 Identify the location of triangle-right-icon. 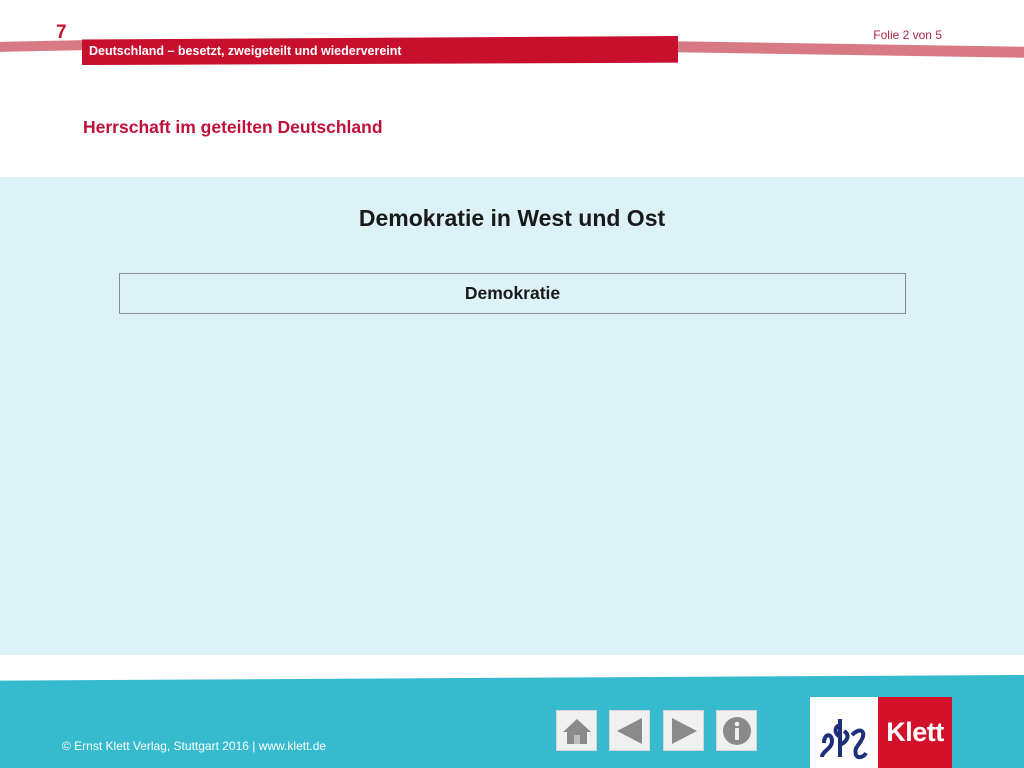
(684, 730).